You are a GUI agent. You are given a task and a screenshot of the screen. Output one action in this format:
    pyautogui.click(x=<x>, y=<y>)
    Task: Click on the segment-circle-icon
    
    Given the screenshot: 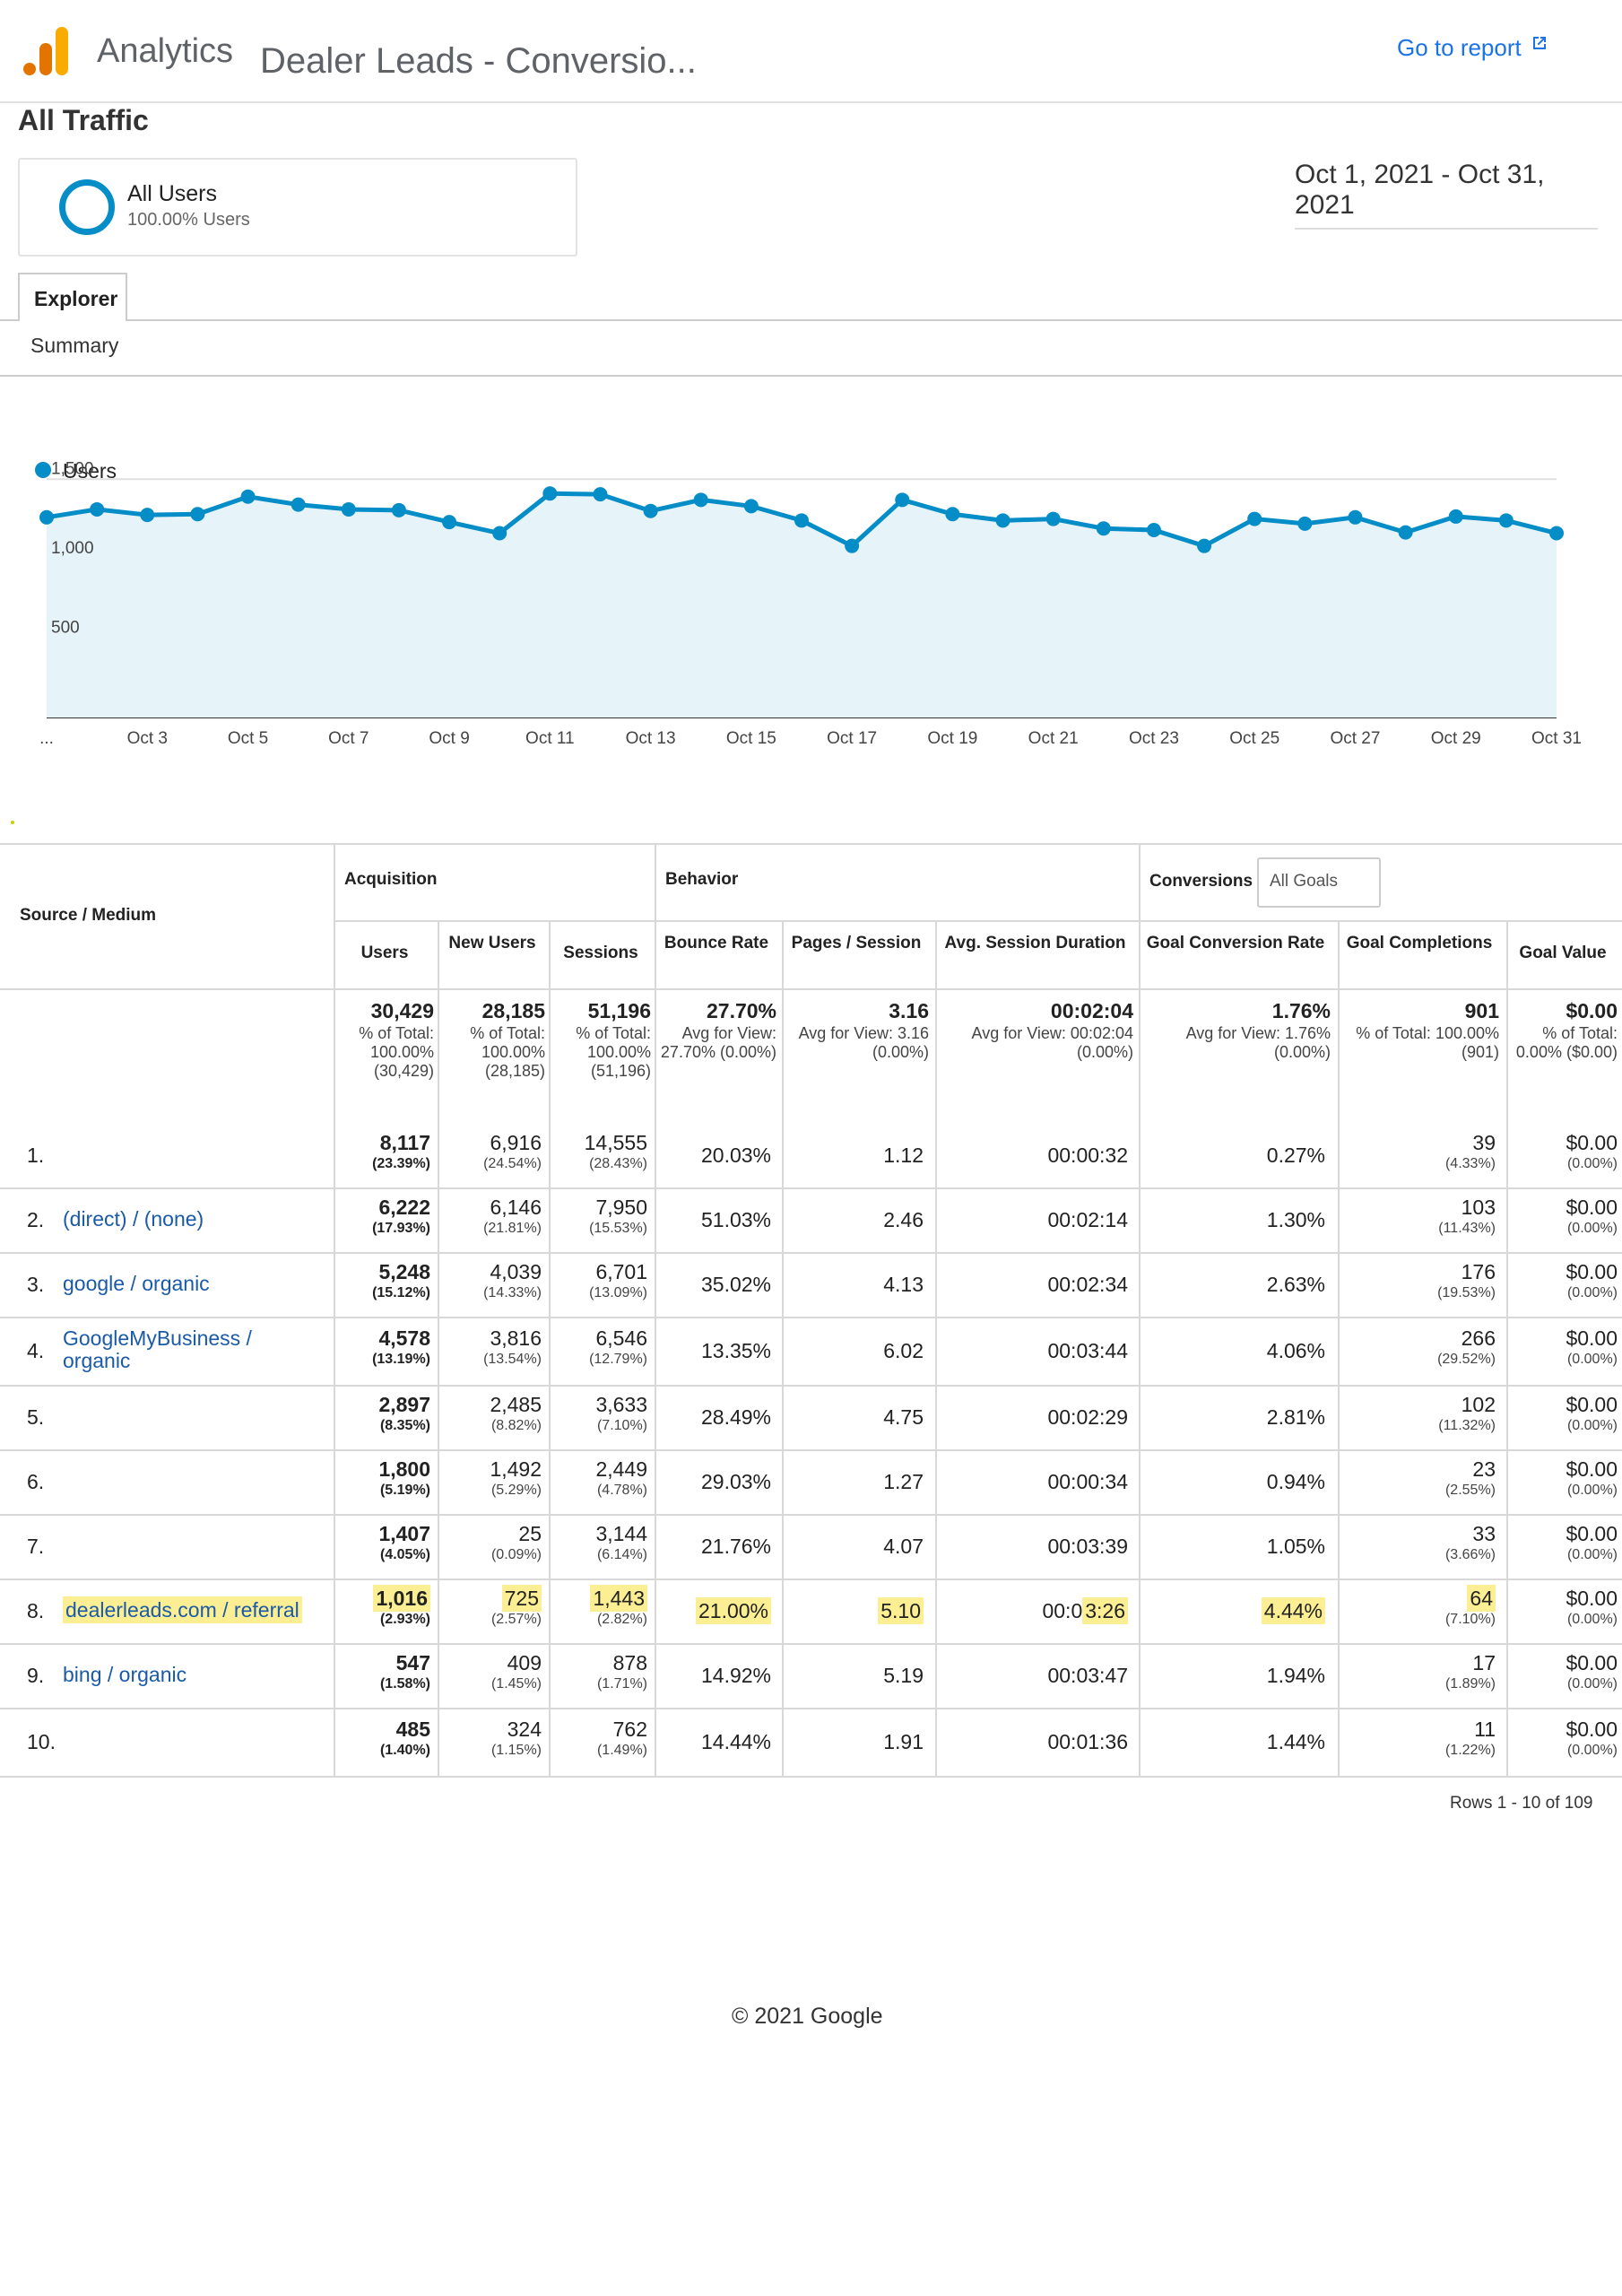 What is the action you would take?
    pyautogui.click(x=87, y=207)
    